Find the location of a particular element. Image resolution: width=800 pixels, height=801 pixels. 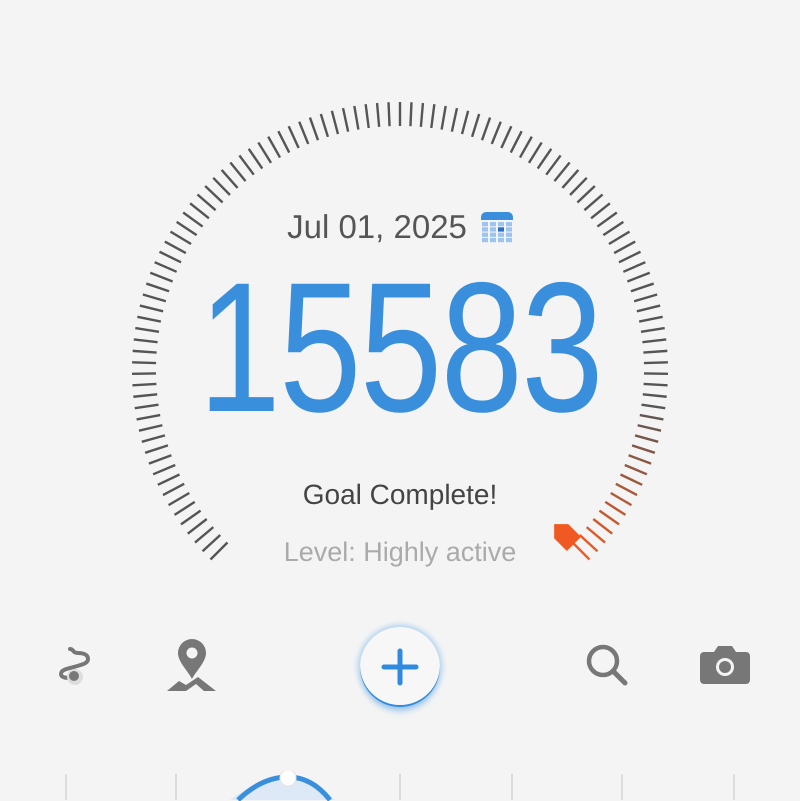

add-button is located at coordinates (400, 667).